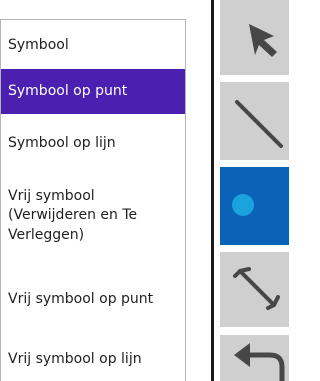 The image size is (320, 381). I want to click on undo-icon, so click(259, 362).